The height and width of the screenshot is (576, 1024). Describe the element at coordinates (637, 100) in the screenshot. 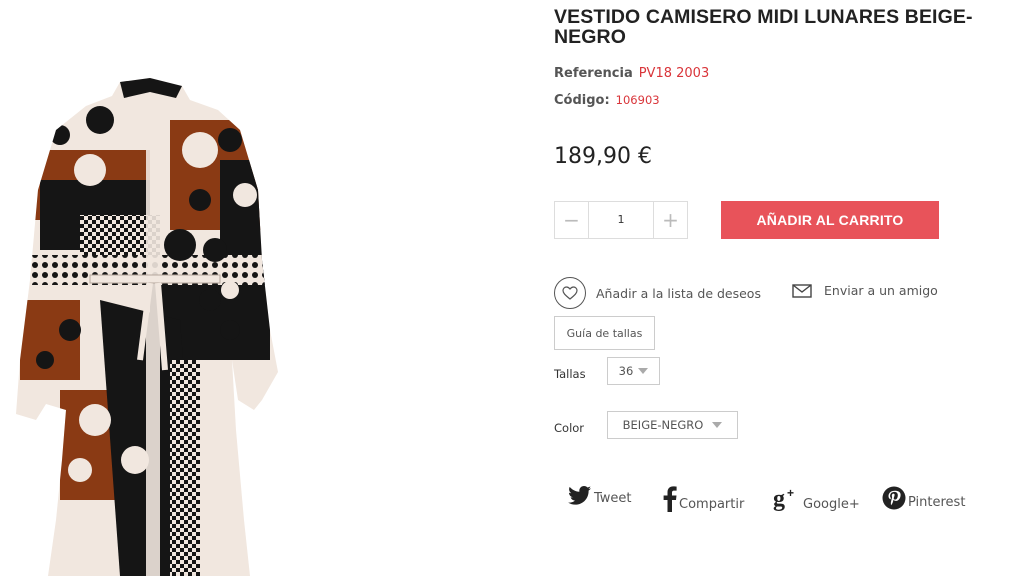

I see `code-value: 106903` at that location.